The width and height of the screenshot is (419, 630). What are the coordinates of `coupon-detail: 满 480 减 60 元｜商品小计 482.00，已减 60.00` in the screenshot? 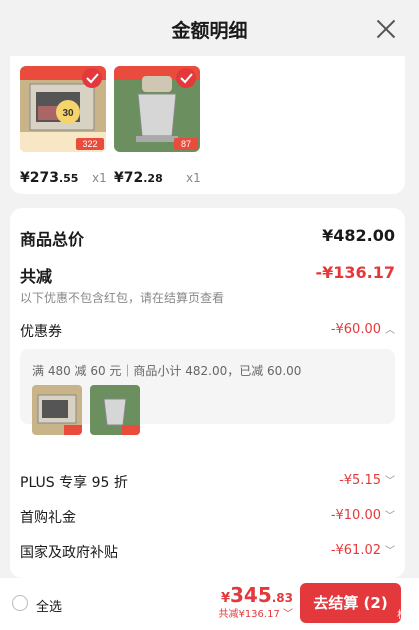 It's located at (207, 392).